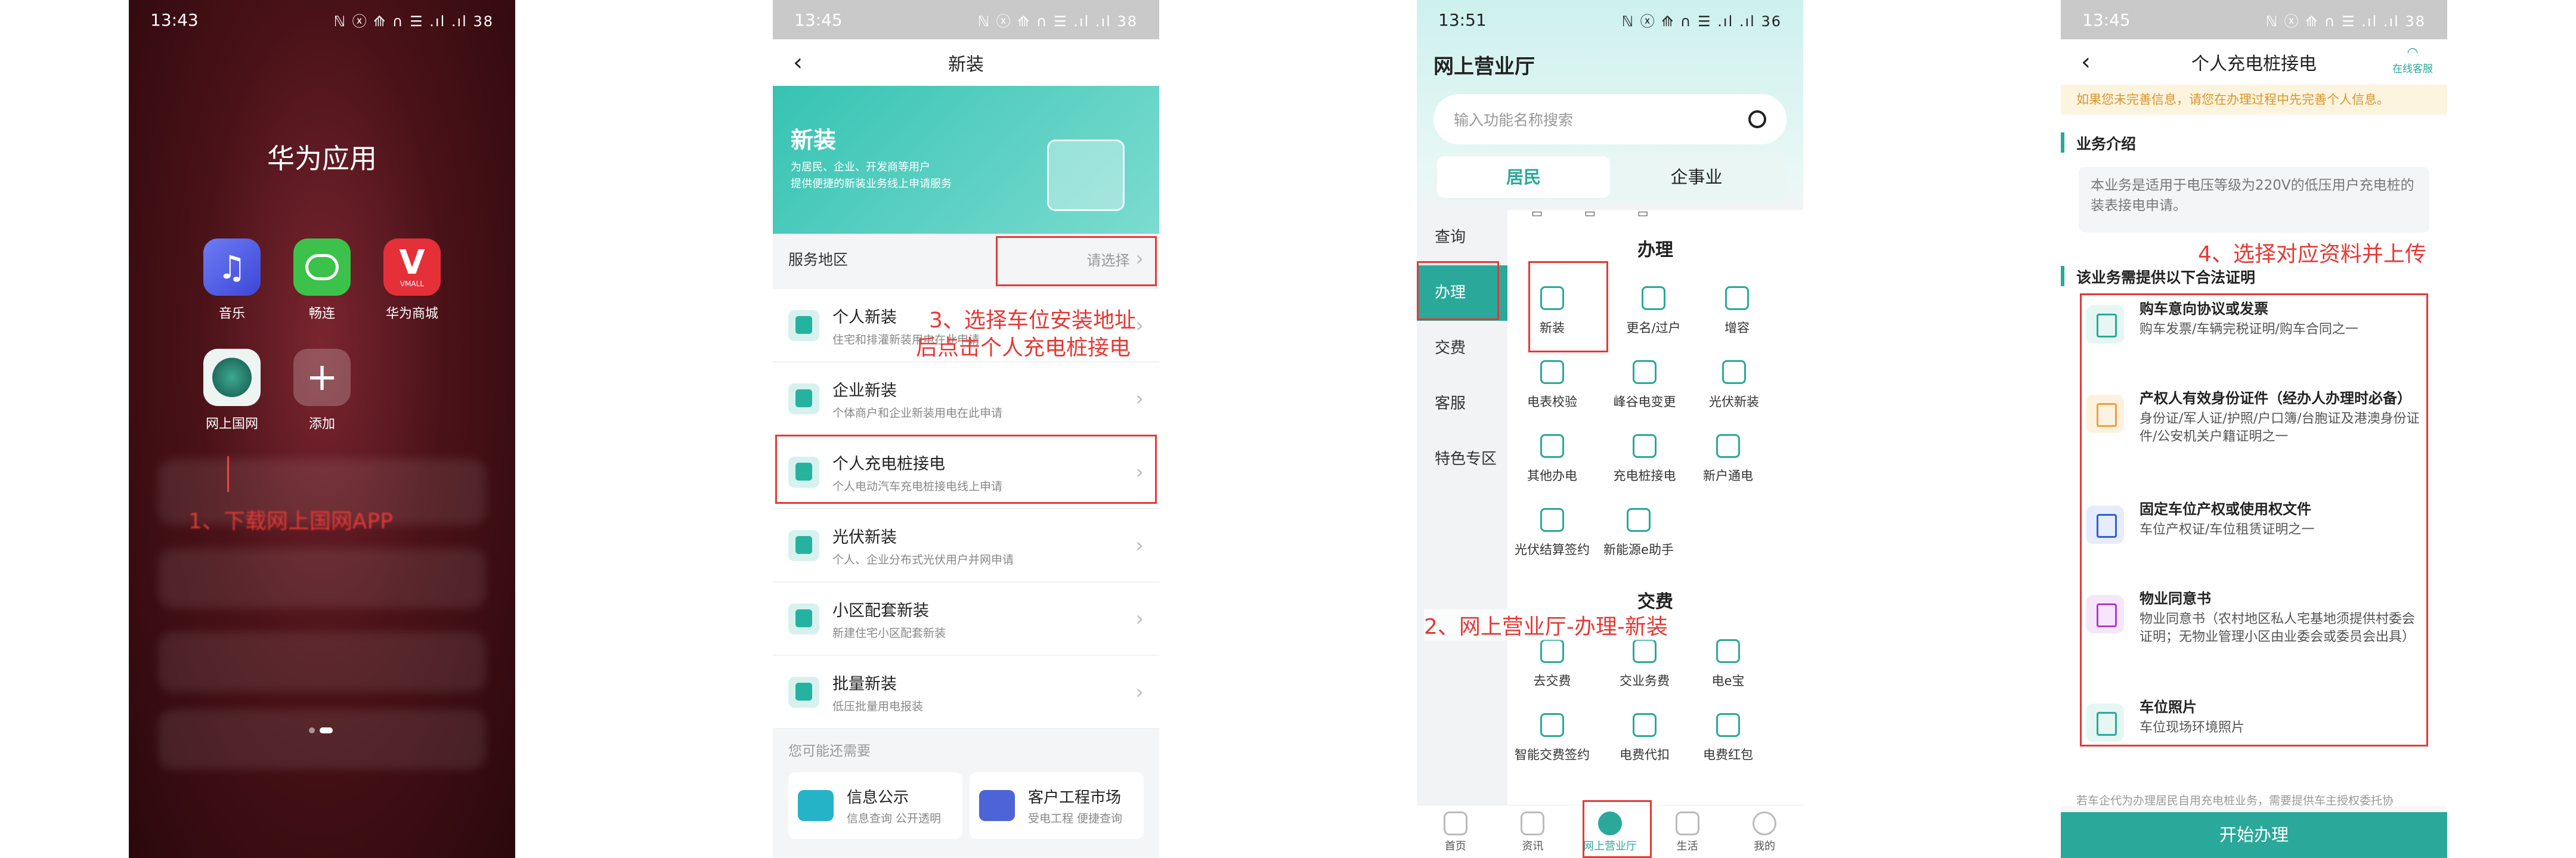 The image size is (2576, 858). What do you see at coordinates (1728, 459) in the screenshot?
I see `grid-item: 新户通电` at bounding box center [1728, 459].